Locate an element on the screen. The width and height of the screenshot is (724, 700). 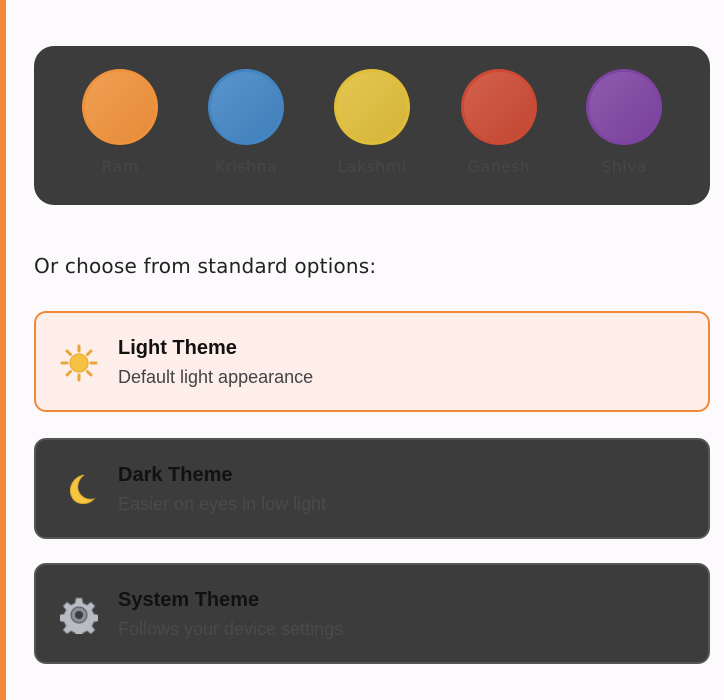
palette-swatch-krishna: Krishna is located at coordinates (246, 122).